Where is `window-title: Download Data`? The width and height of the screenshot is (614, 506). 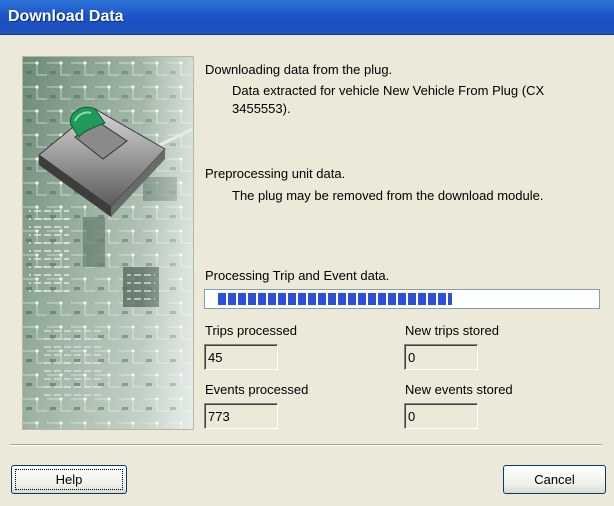
window-title: Download Data is located at coordinates (66, 16).